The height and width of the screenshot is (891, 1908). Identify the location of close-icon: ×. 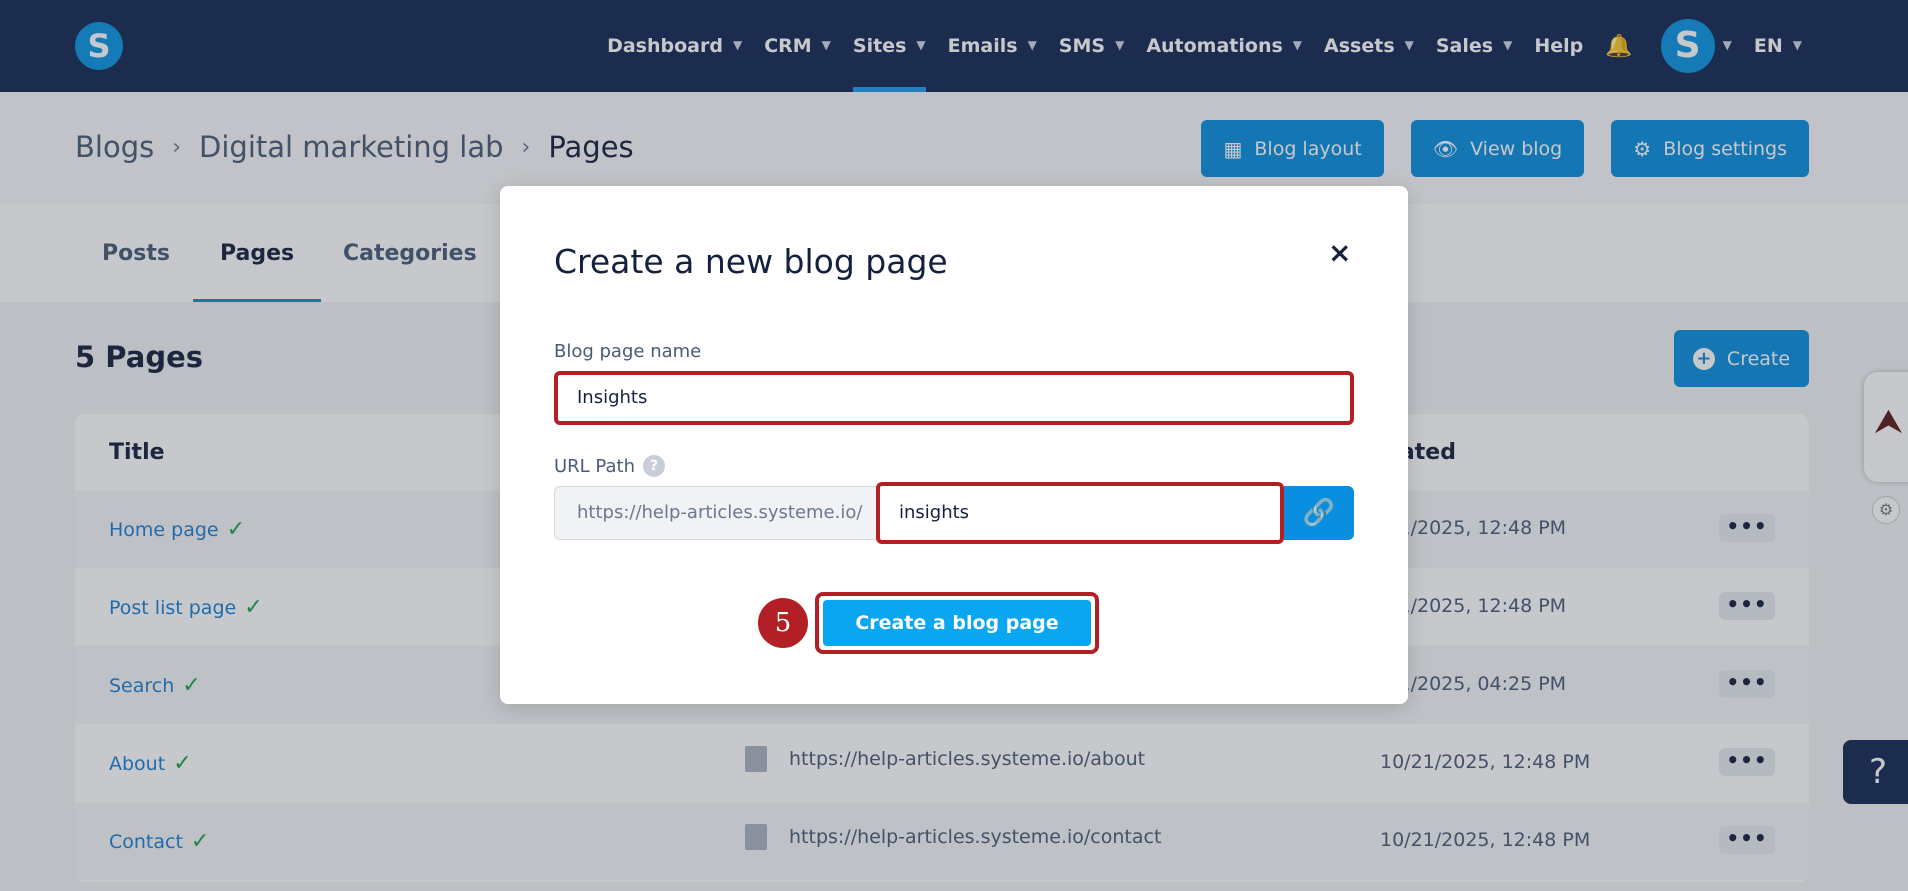
(1339, 252).